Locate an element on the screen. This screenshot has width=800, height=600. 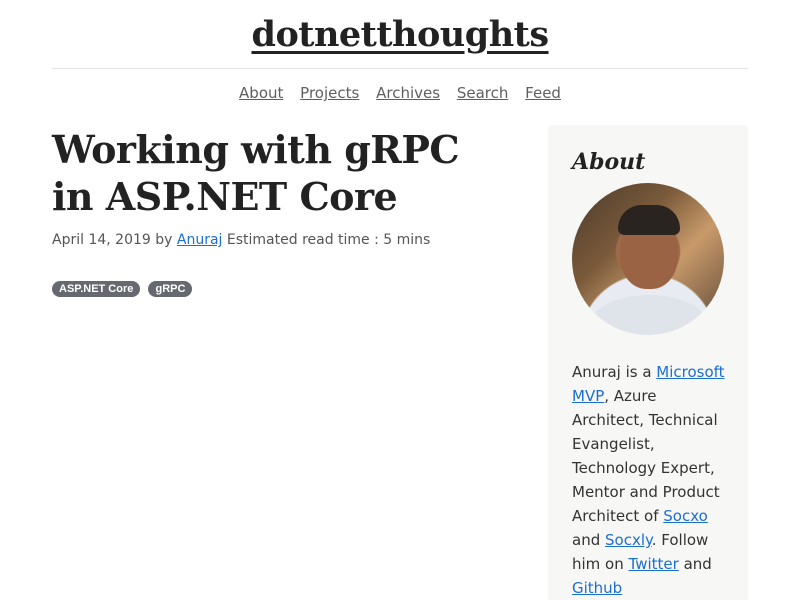
bio-text-3: and is located at coordinates (588, 540).